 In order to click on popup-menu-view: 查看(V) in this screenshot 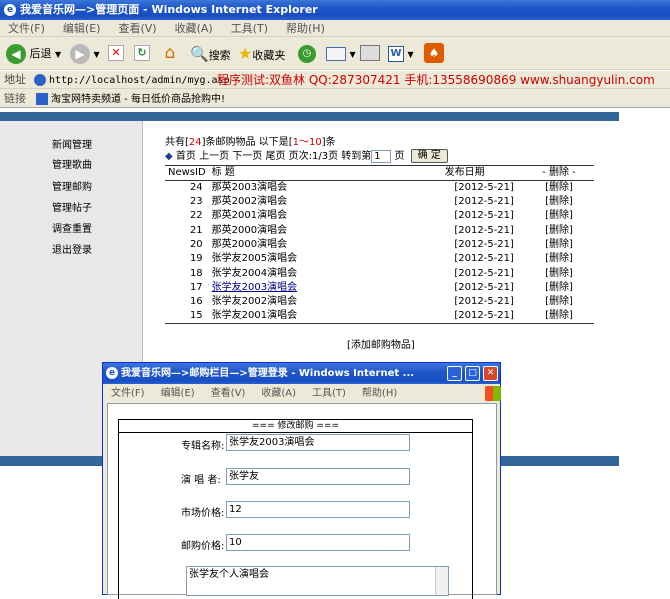, I will do `click(228, 393)`.